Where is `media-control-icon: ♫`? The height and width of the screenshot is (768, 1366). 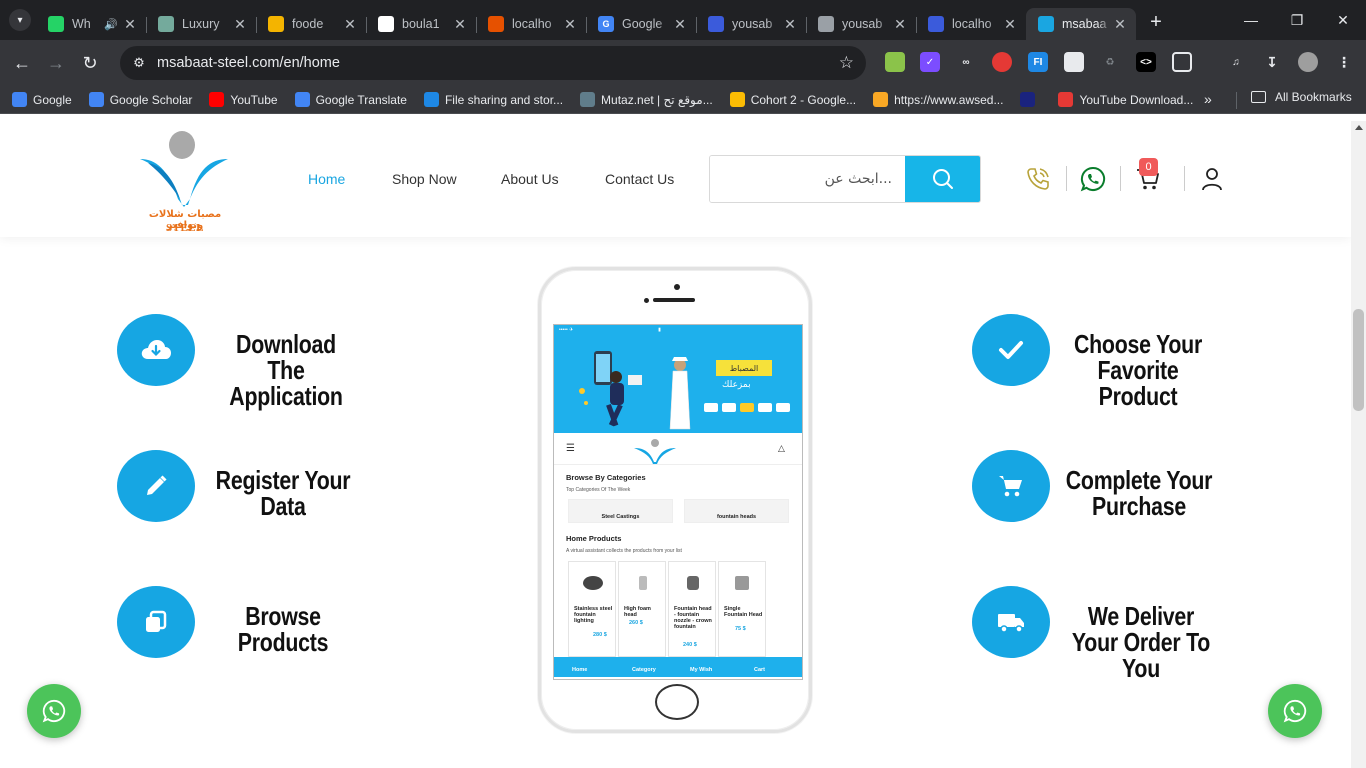 media-control-icon: ♫ is located at coordinates (1236, 62).